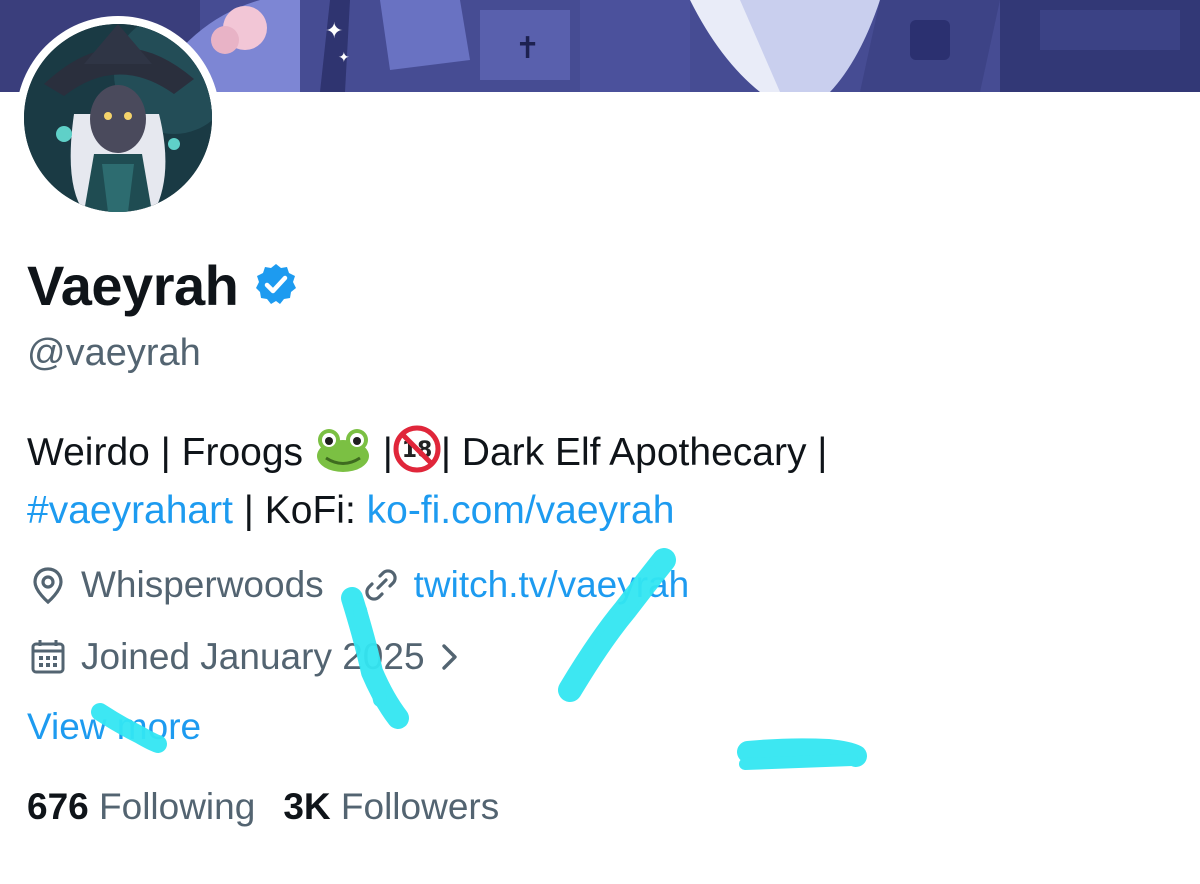 Image resolution: width=1200 pixels, height=884 pixels. Describe the element at coordinates (299, 510) in the screenshot. I see `bio-text-4: | KoFi:` at that location.